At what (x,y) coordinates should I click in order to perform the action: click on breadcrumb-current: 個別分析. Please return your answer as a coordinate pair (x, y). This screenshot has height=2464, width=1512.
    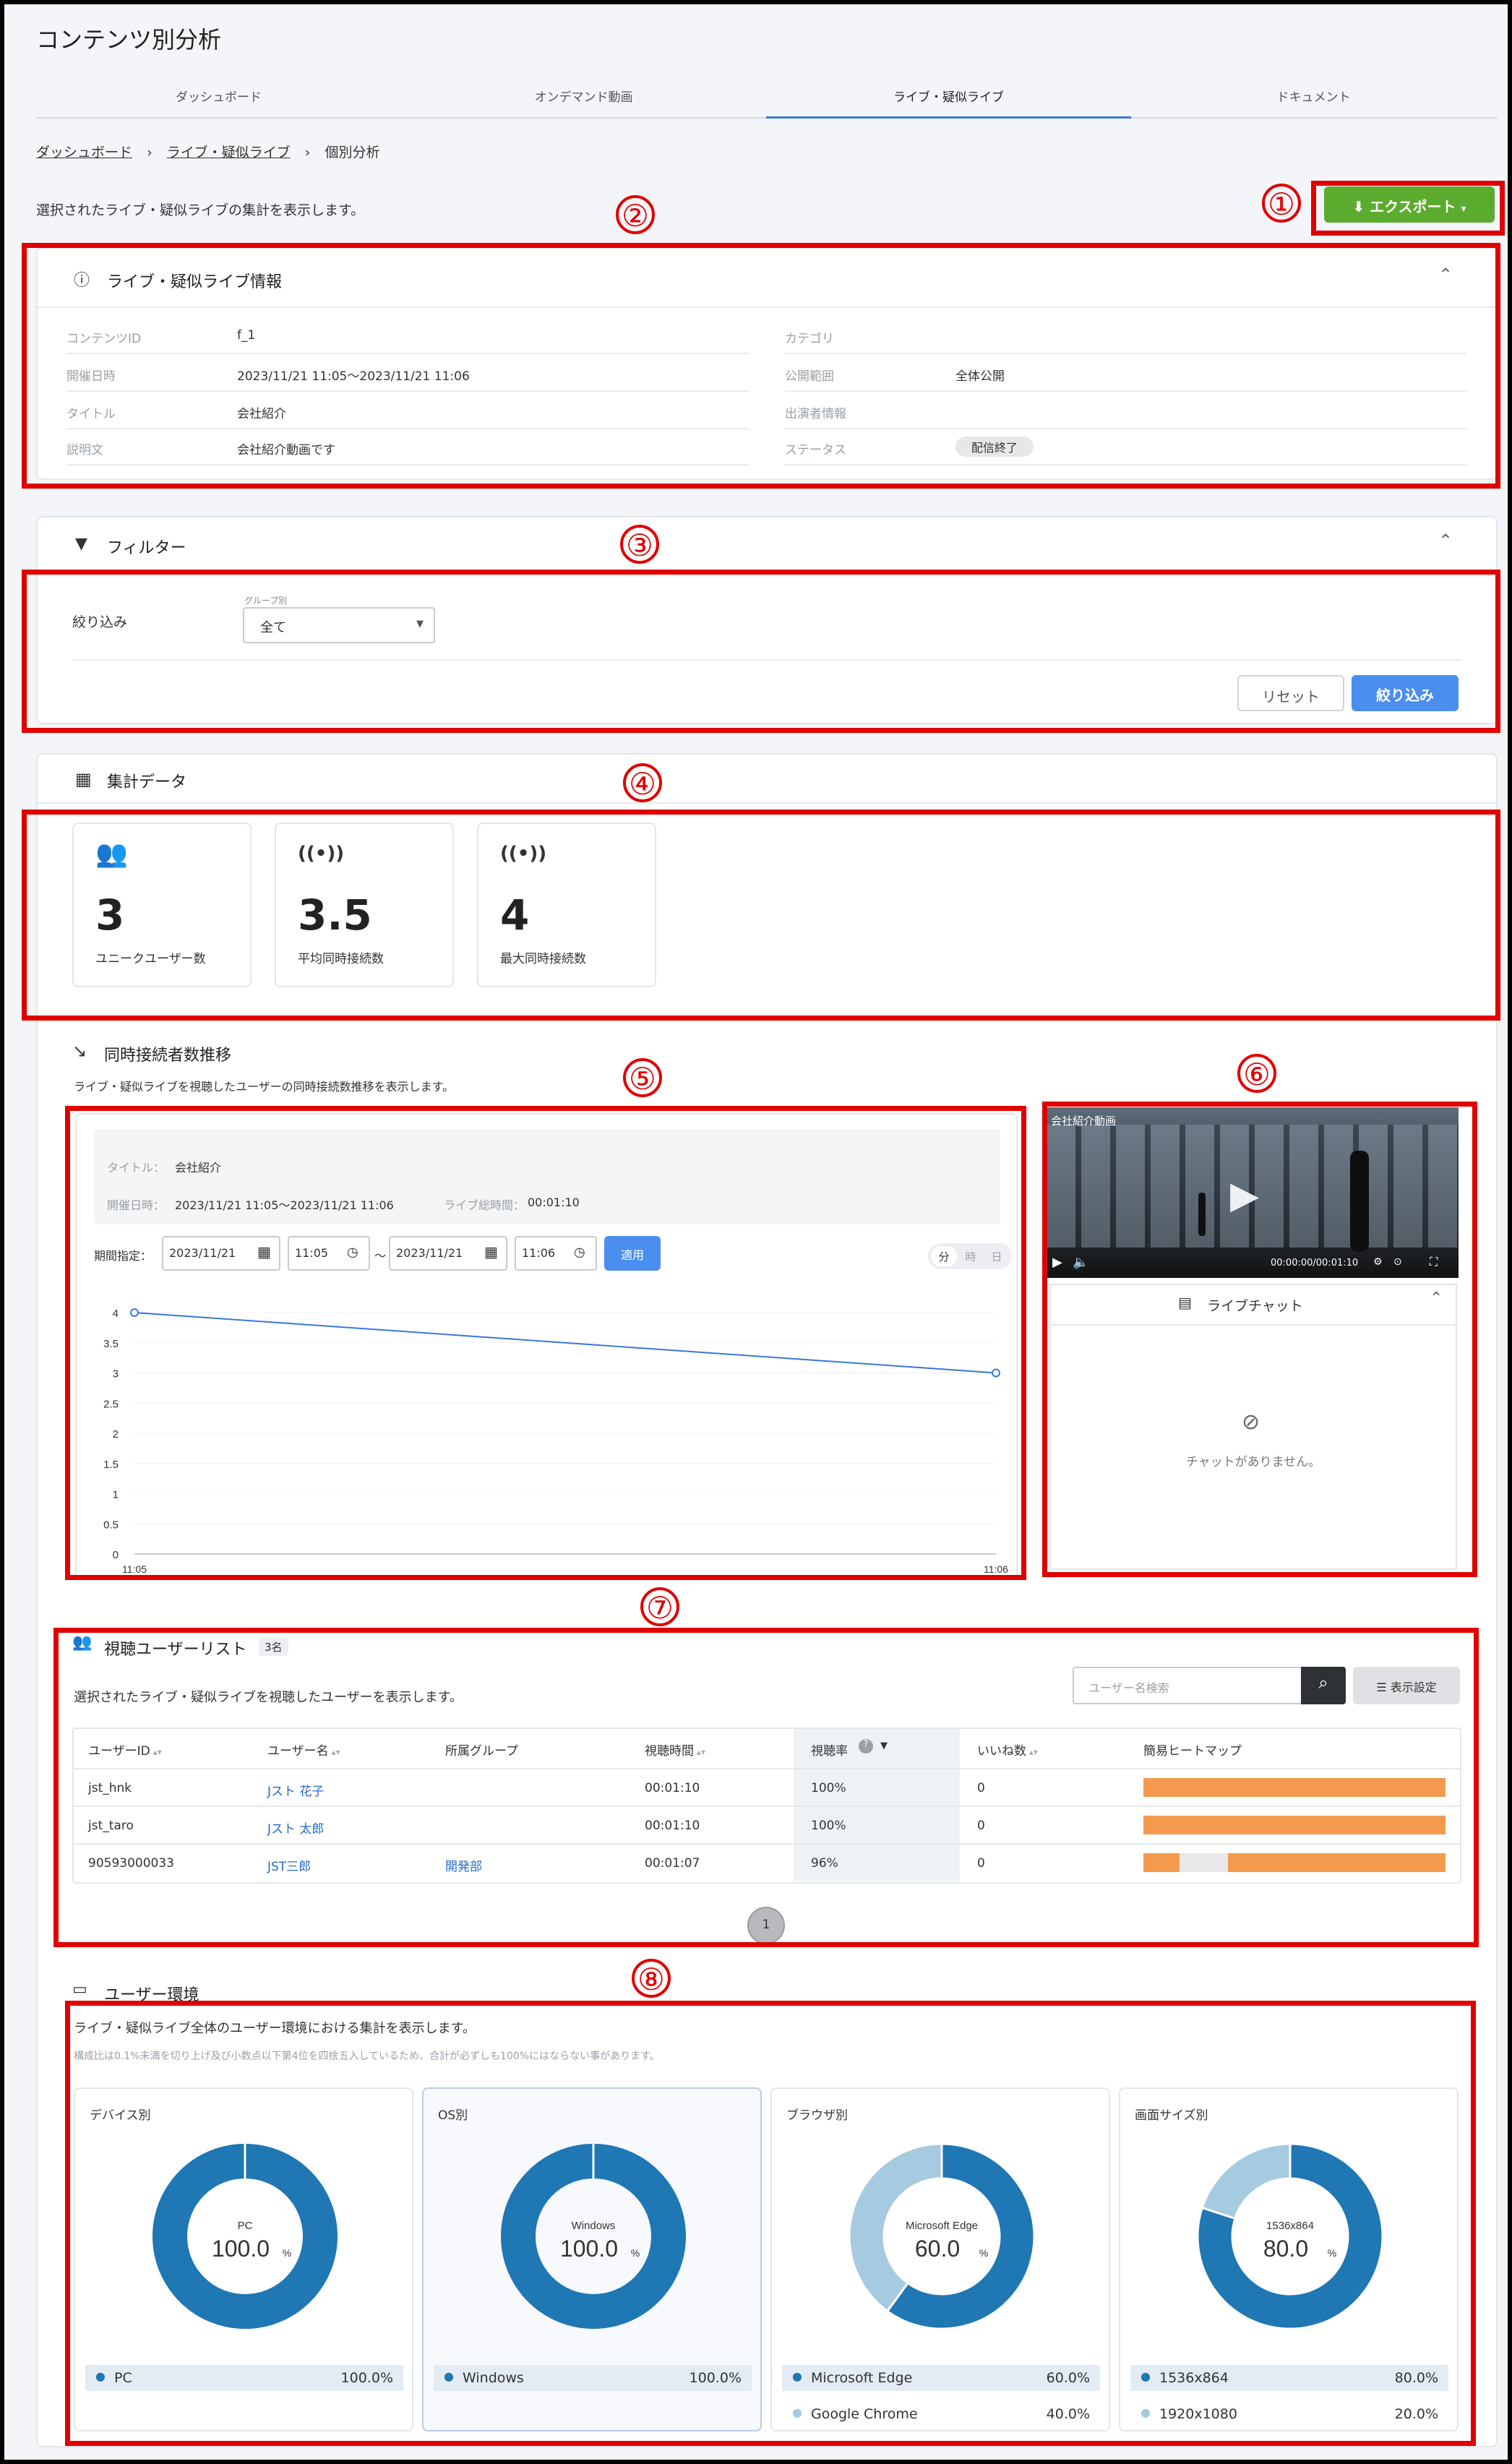
    Looking at the image, I should click on (352, 152).